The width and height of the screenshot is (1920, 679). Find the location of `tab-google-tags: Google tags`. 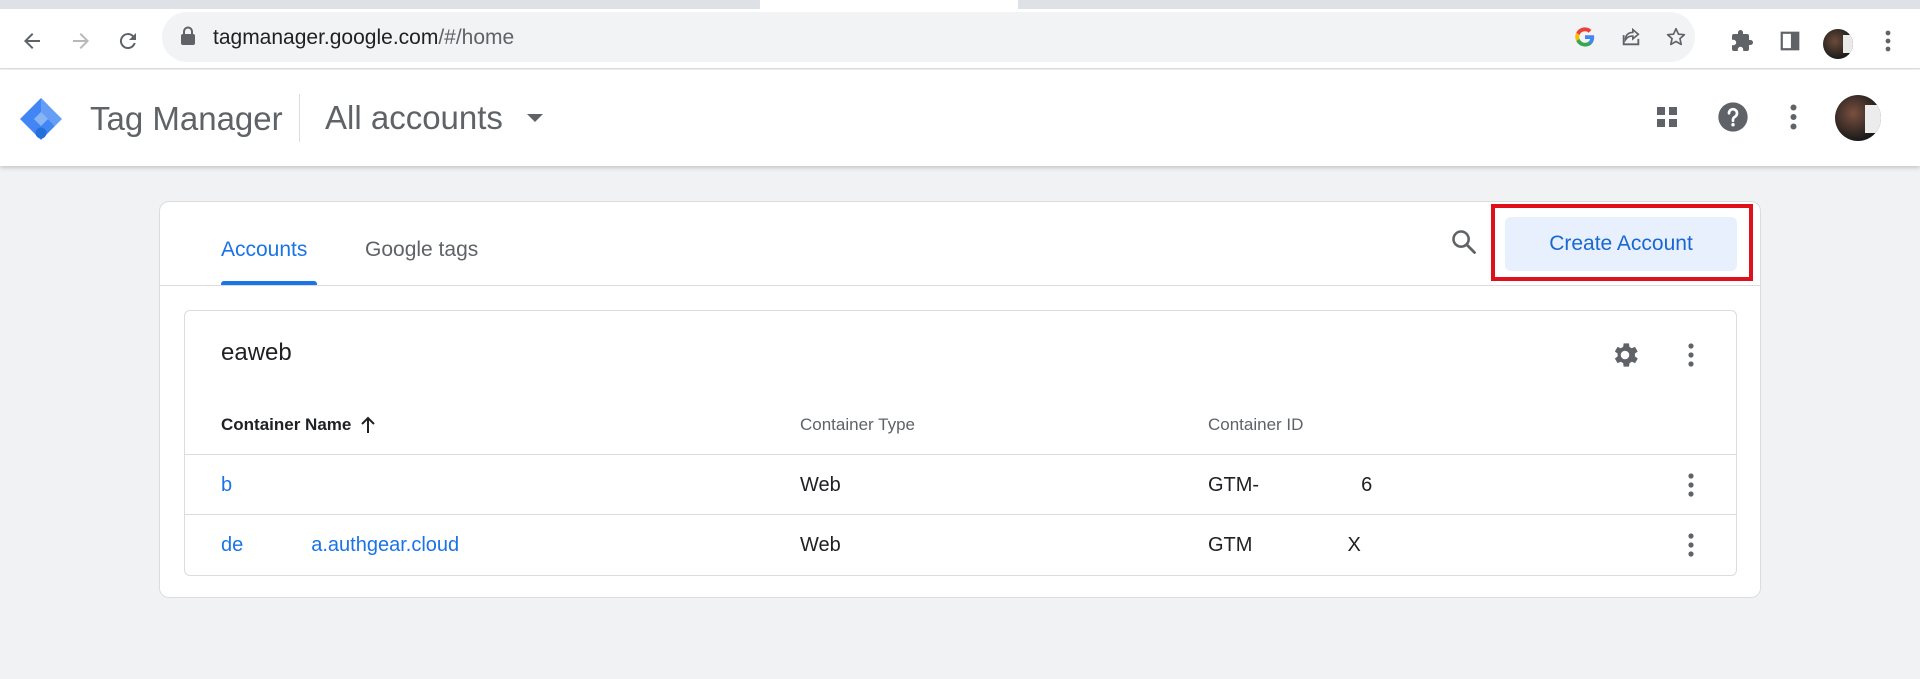

tab-google-tags: Google tags is located at coordinates (421, 250).